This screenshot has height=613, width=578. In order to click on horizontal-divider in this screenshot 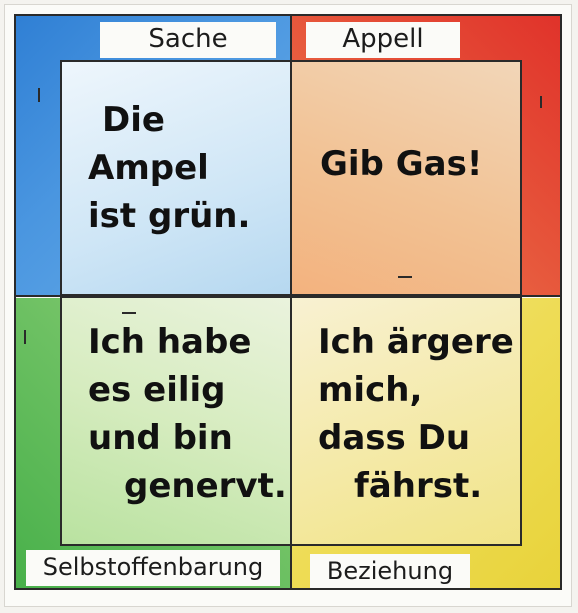, I will do `click(288, 296)`.